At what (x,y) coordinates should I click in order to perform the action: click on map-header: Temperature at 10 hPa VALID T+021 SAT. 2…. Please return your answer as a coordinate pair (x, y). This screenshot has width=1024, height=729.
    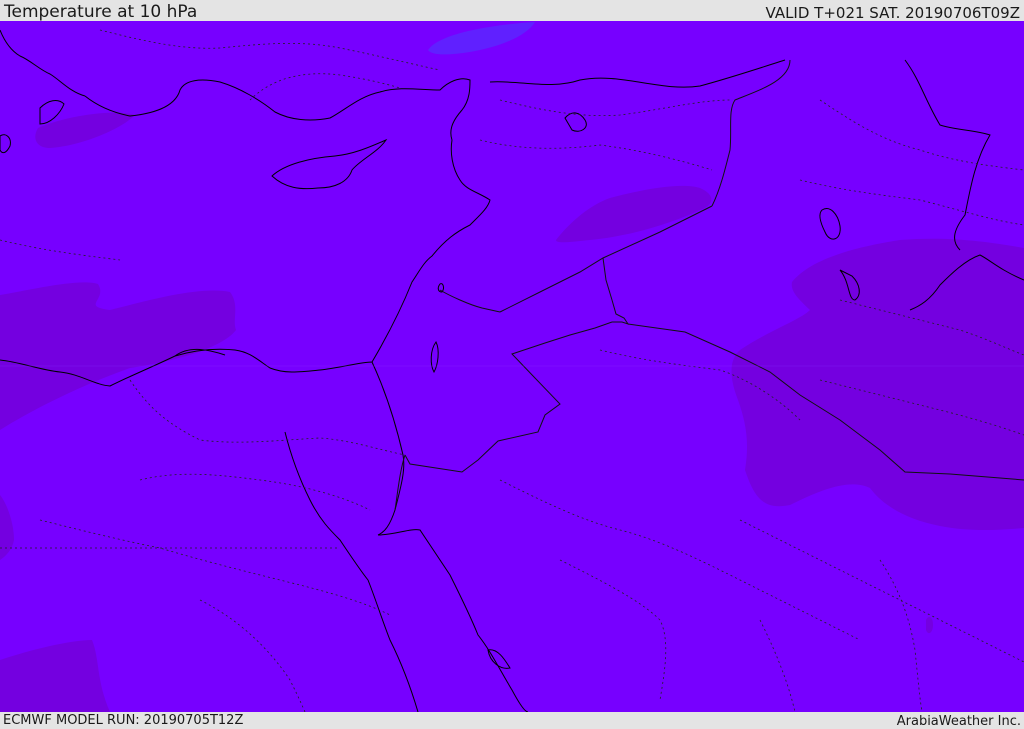
    Looking at the image, I should click on (512, 10).